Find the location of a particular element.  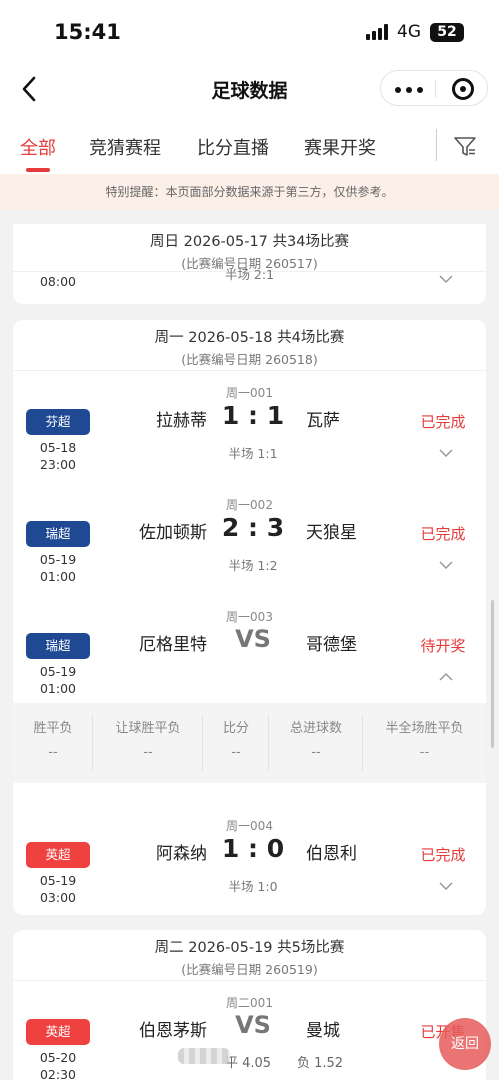

league-badge: 芬超 is located at coordinates (58, 422).